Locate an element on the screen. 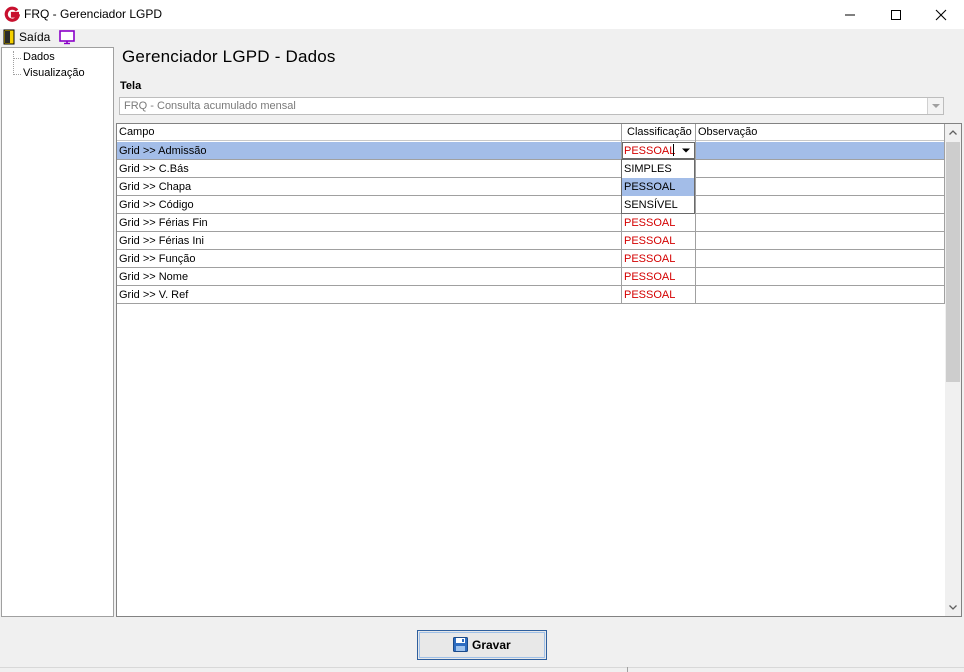 The image size is (964, 672). classificacao-editor-value: PESSOAL is located at coordinates (650, 151).